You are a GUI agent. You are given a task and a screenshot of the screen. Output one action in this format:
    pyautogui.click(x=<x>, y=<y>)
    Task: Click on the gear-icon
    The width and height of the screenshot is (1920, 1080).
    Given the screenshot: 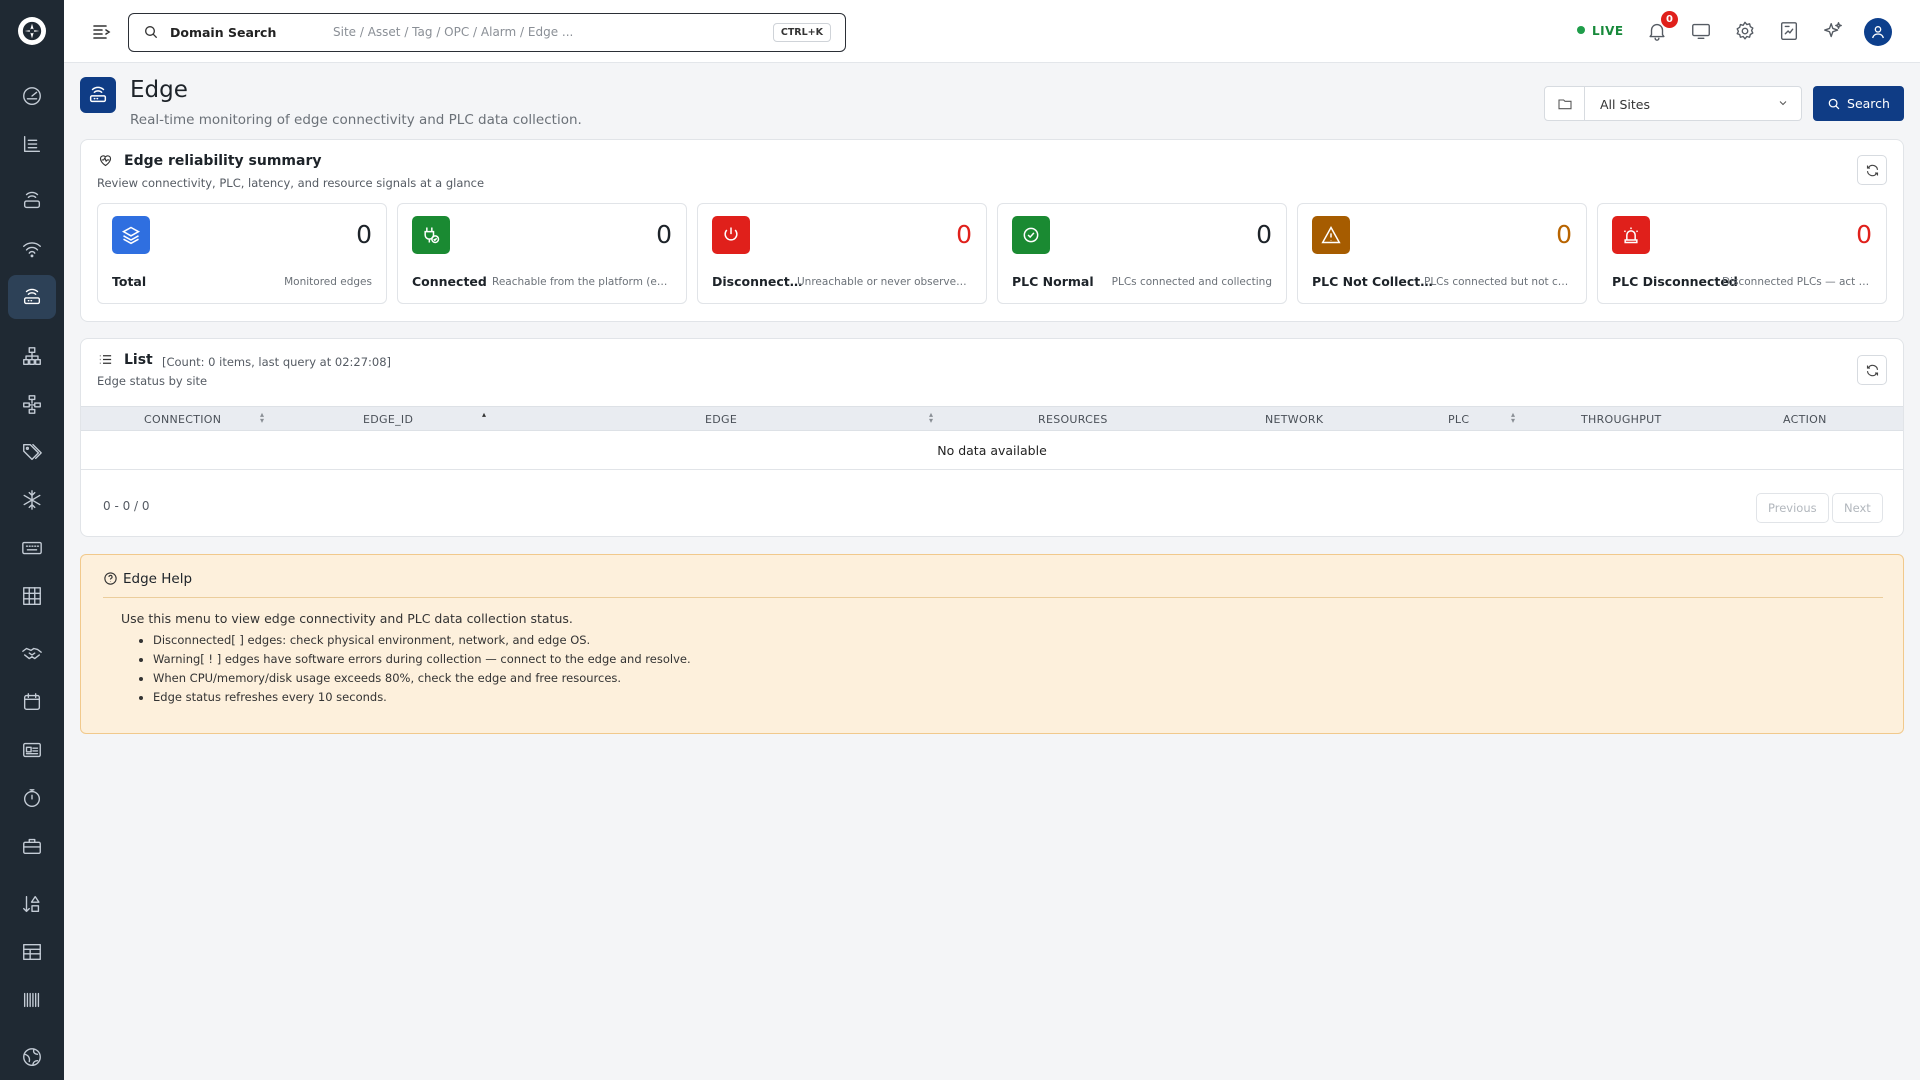 What is the action you would take?
    pyautogui.click(x=1745, y=30)
    